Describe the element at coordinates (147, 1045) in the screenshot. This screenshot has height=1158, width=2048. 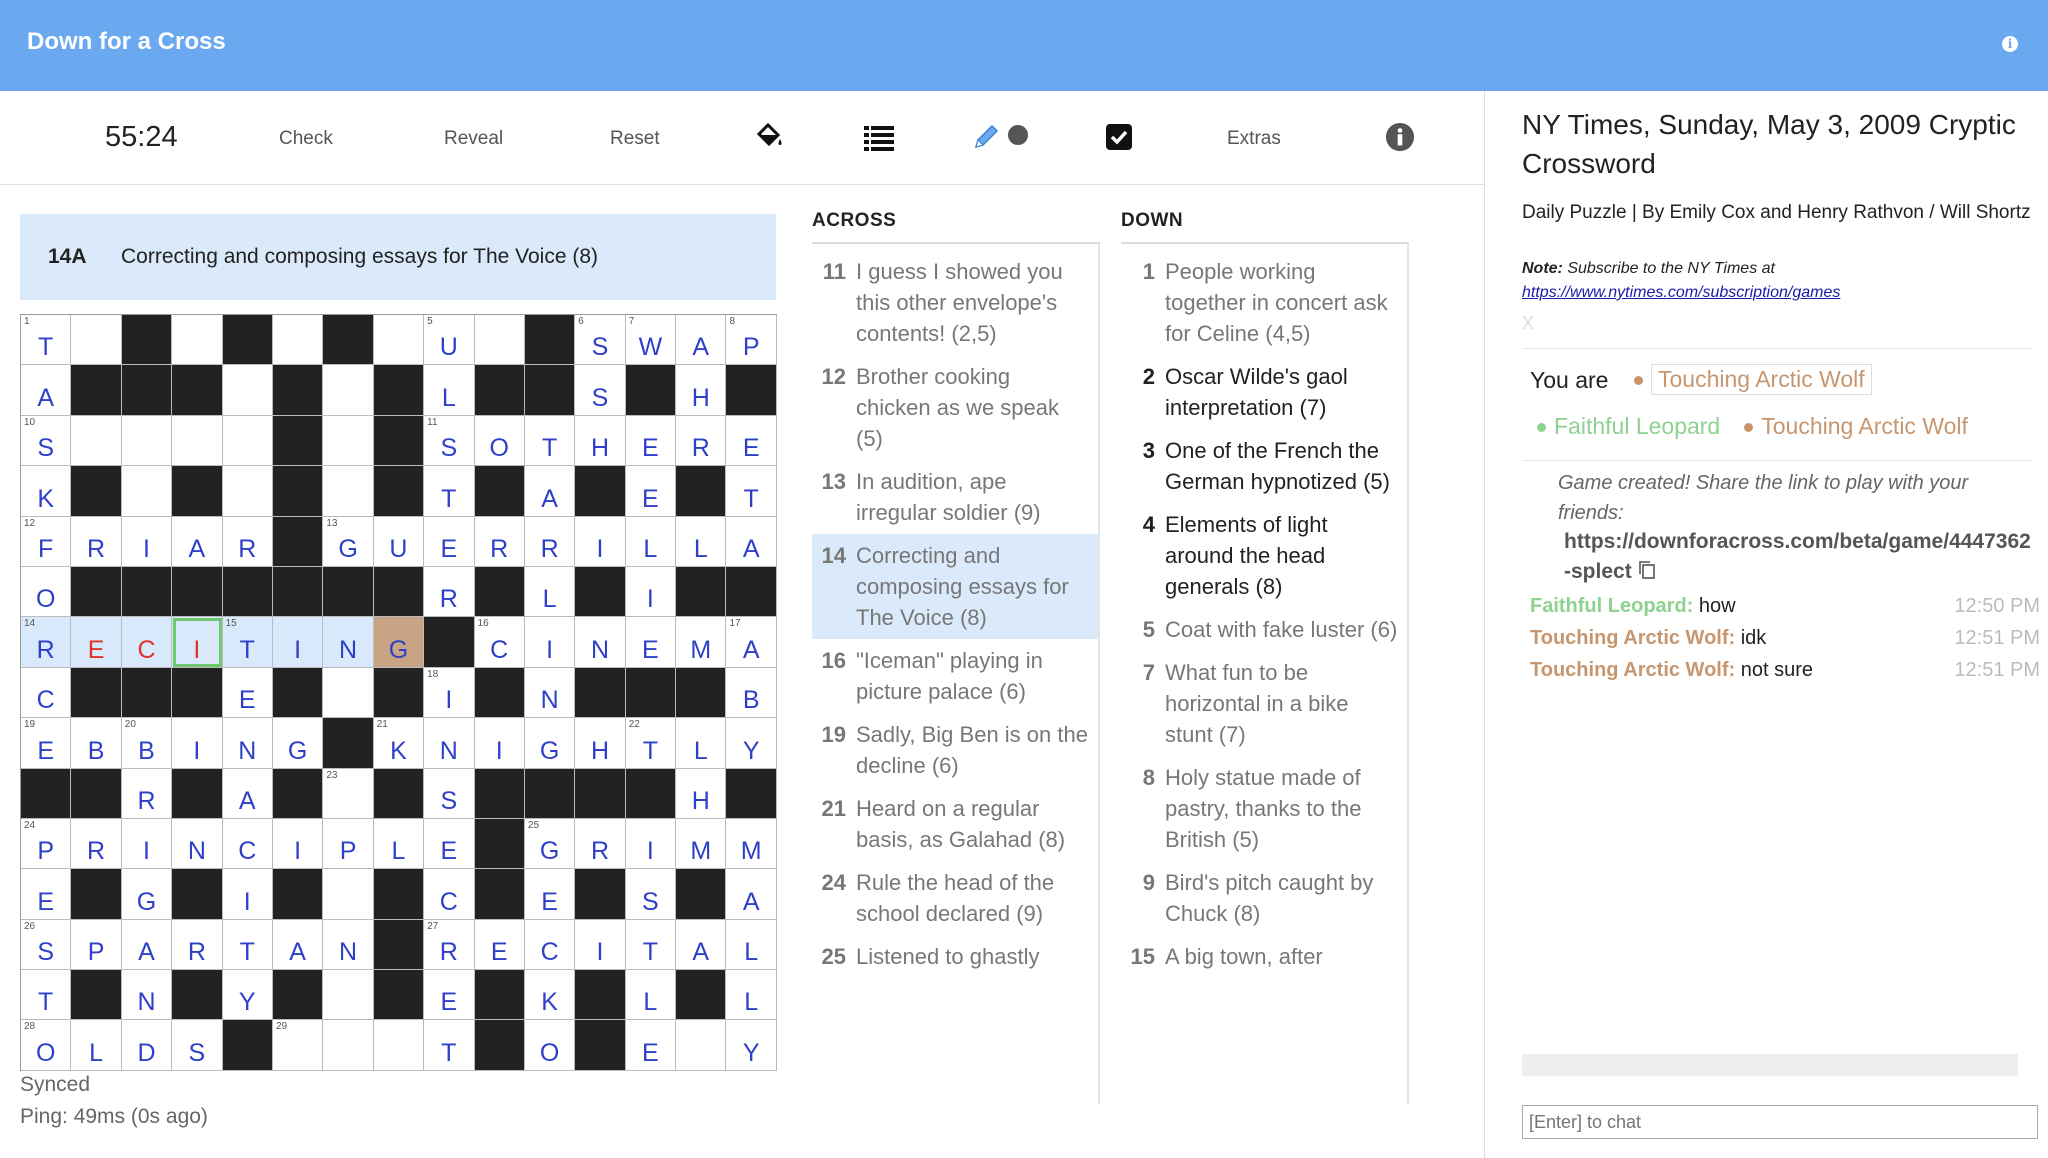
I see `grid-cell: D` at that location.